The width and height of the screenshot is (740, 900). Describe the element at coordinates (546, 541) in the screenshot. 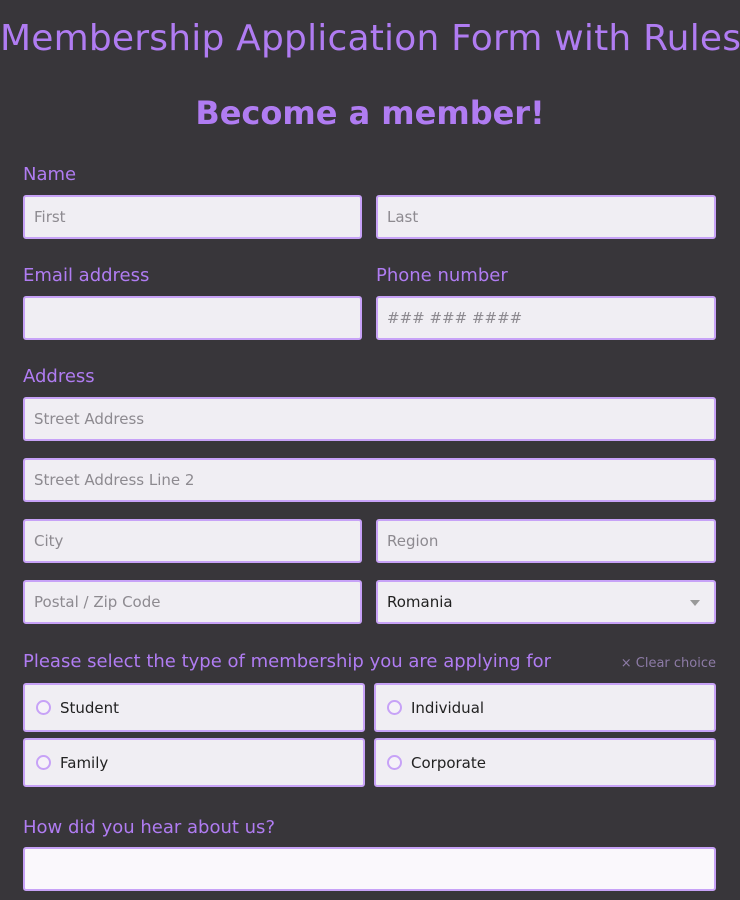

I see `region-input` at that location.